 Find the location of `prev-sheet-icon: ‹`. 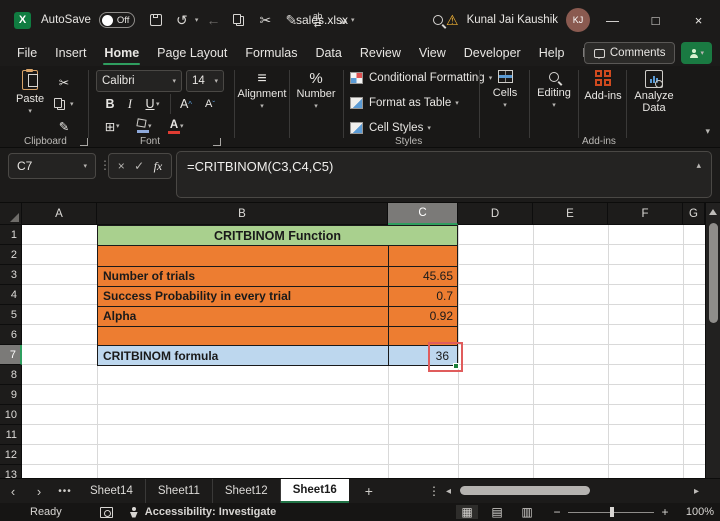

prev-sheet-icon: ‹ is located at coordinates (13, 491).